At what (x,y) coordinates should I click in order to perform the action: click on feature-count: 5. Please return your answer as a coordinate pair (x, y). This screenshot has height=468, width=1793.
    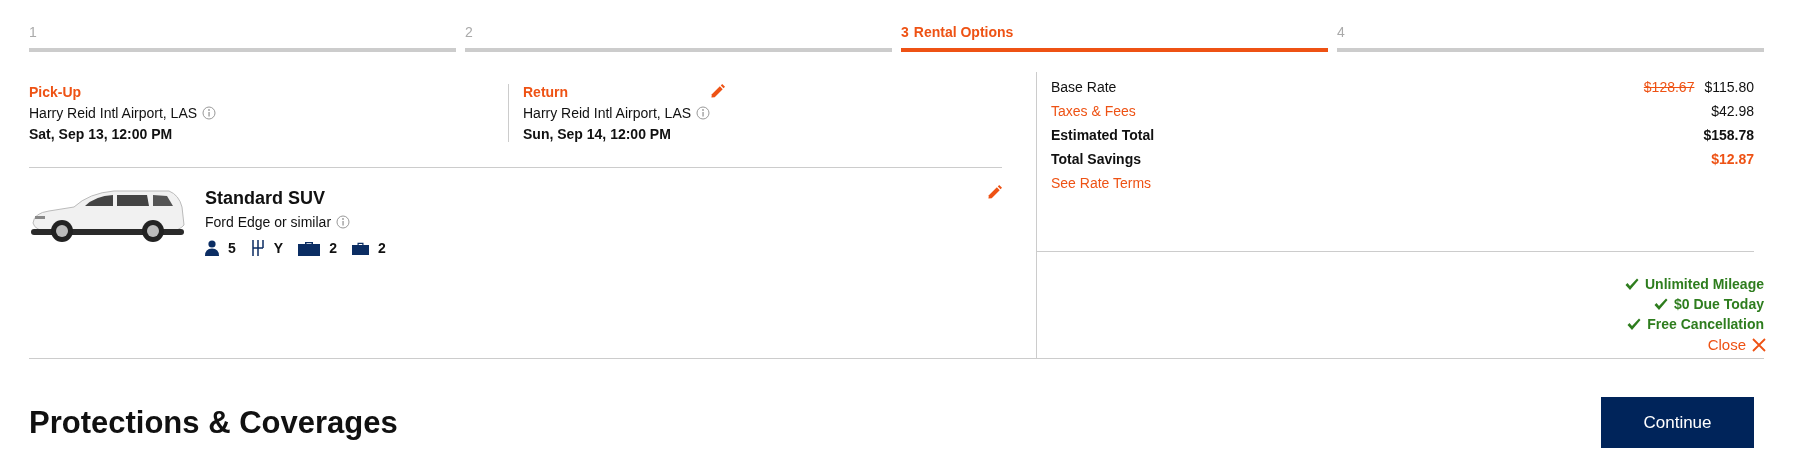
    Looking at the image, I should click on (232, 248).